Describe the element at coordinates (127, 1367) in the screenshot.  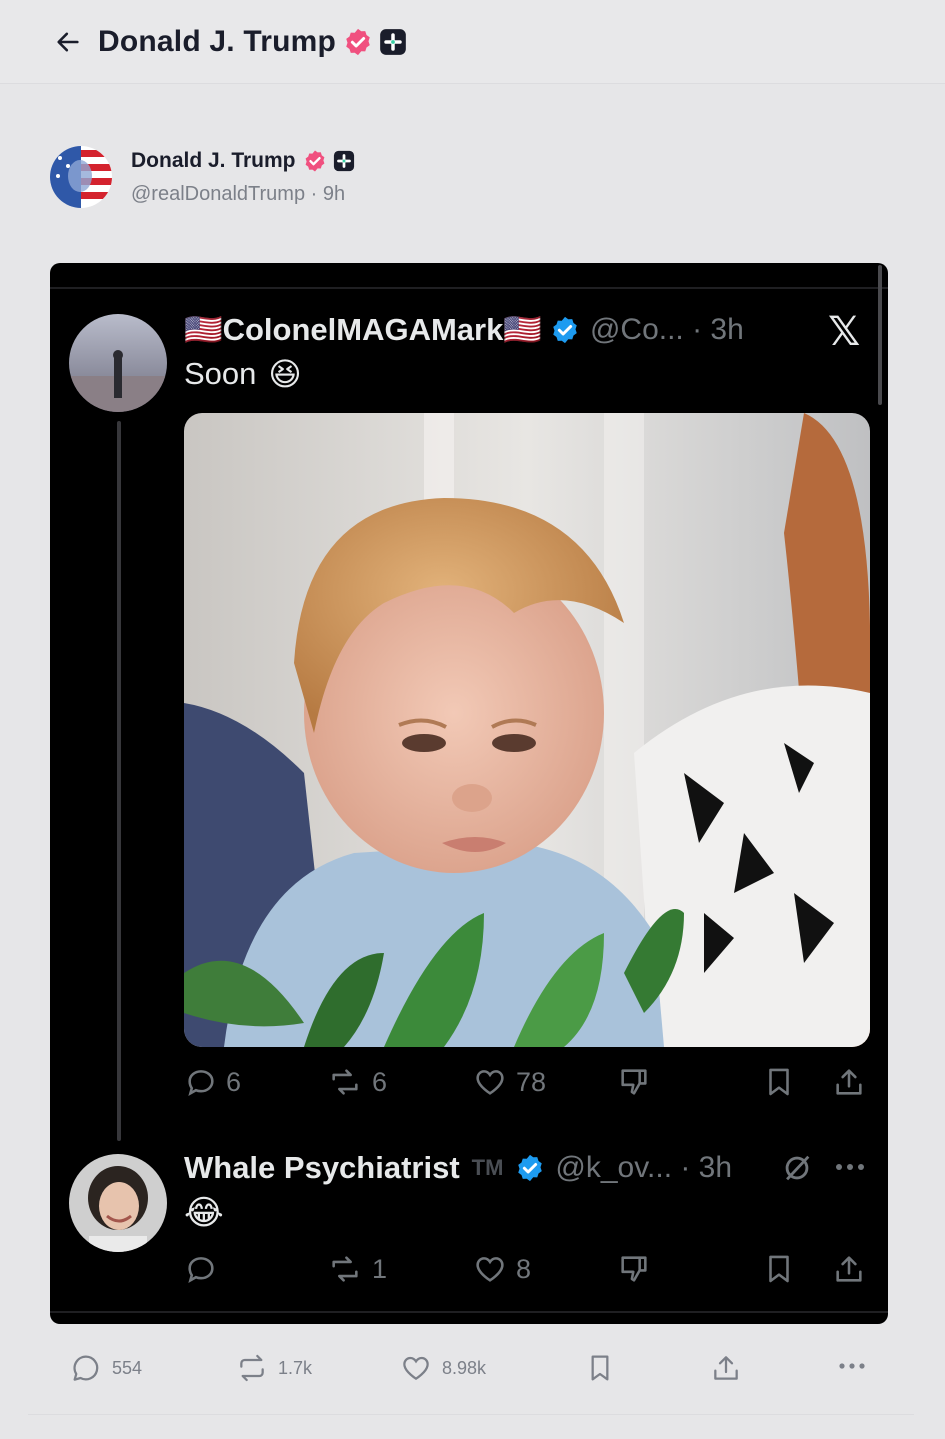
I see `reply-count: 554` at that location.